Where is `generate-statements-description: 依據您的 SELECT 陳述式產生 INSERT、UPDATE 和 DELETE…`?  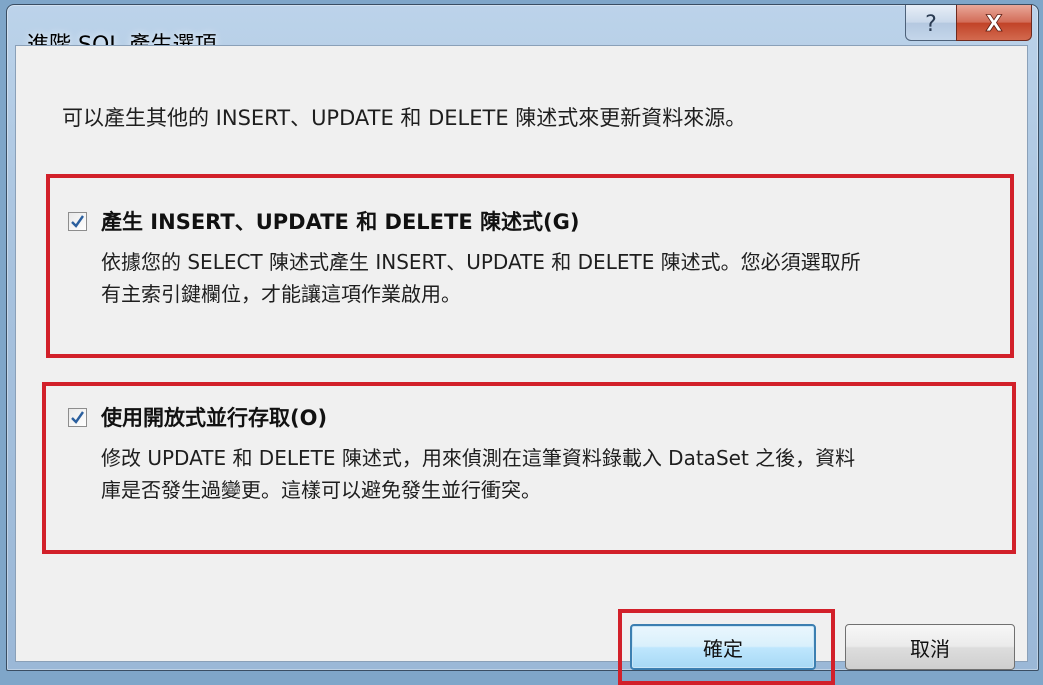 generate-statements-description: 依據您的 SELECT 陳述式產生 INSERT、UPDATE 和 DELETE… is located at coordinates (551, 278).